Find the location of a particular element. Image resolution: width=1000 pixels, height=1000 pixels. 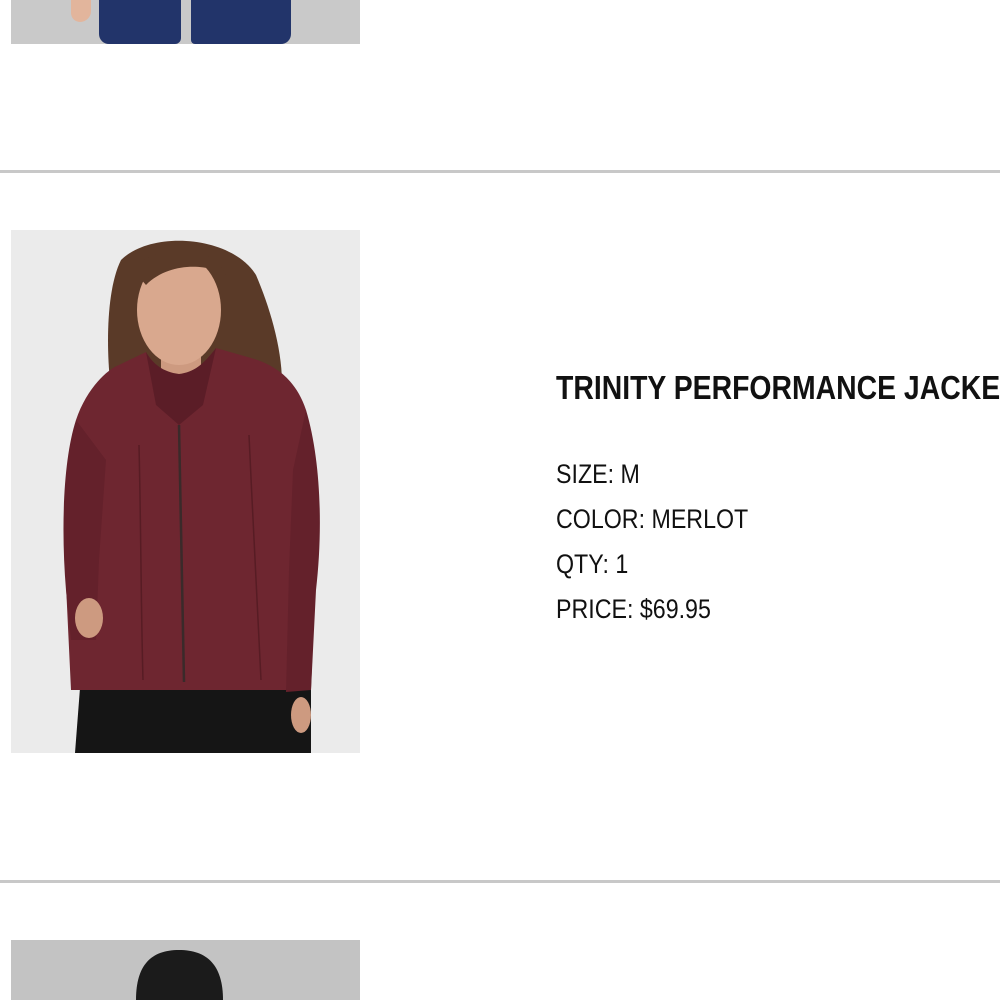

product-color: COLOR: MERLOT is located at coordinates (652, 519).